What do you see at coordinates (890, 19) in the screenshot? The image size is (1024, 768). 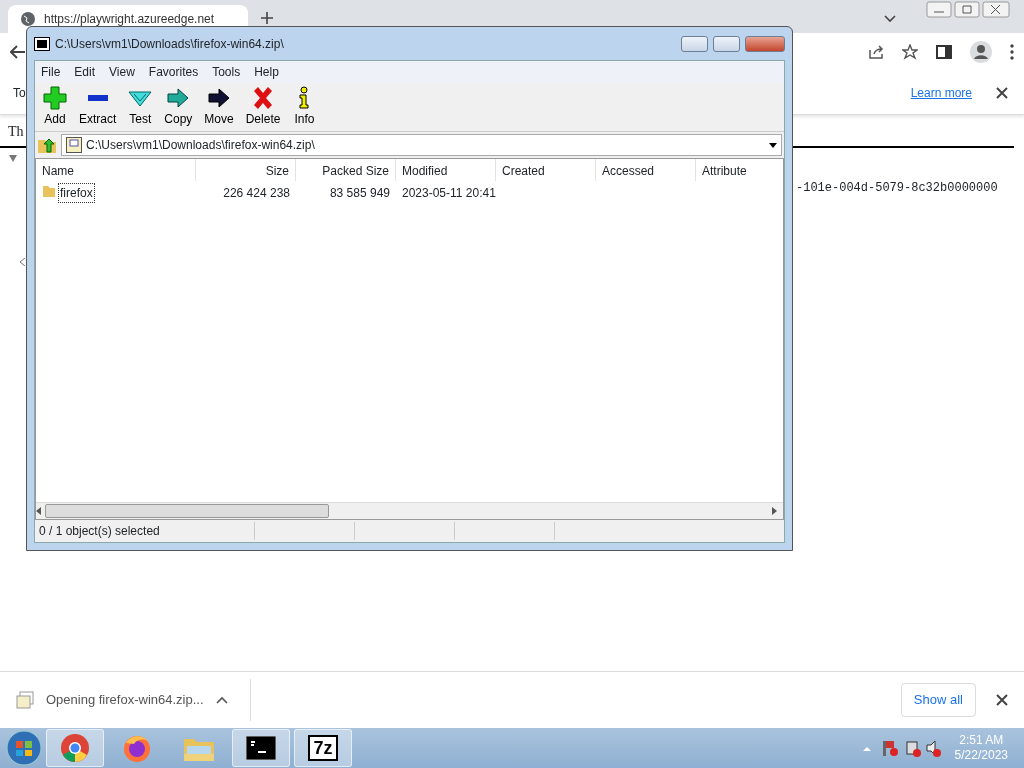 I see `chevron-down-icon` at bounding box center [890, 19].